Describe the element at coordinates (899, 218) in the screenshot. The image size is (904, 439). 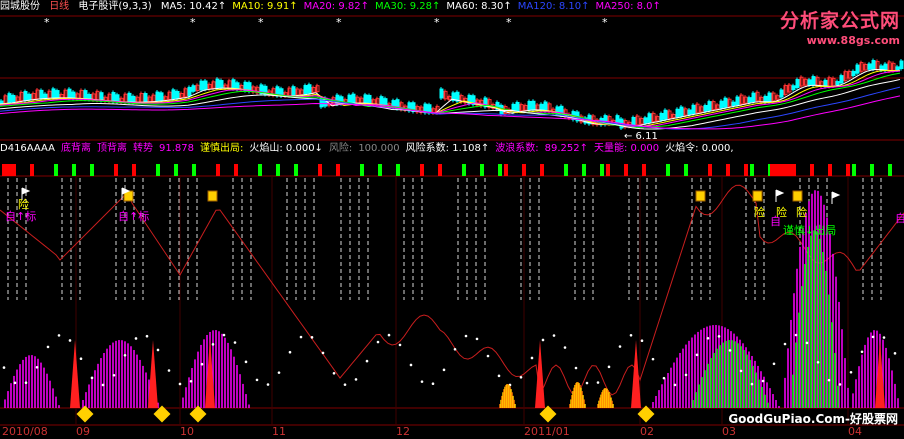
I see `signal-zi-2: 自` at that location.